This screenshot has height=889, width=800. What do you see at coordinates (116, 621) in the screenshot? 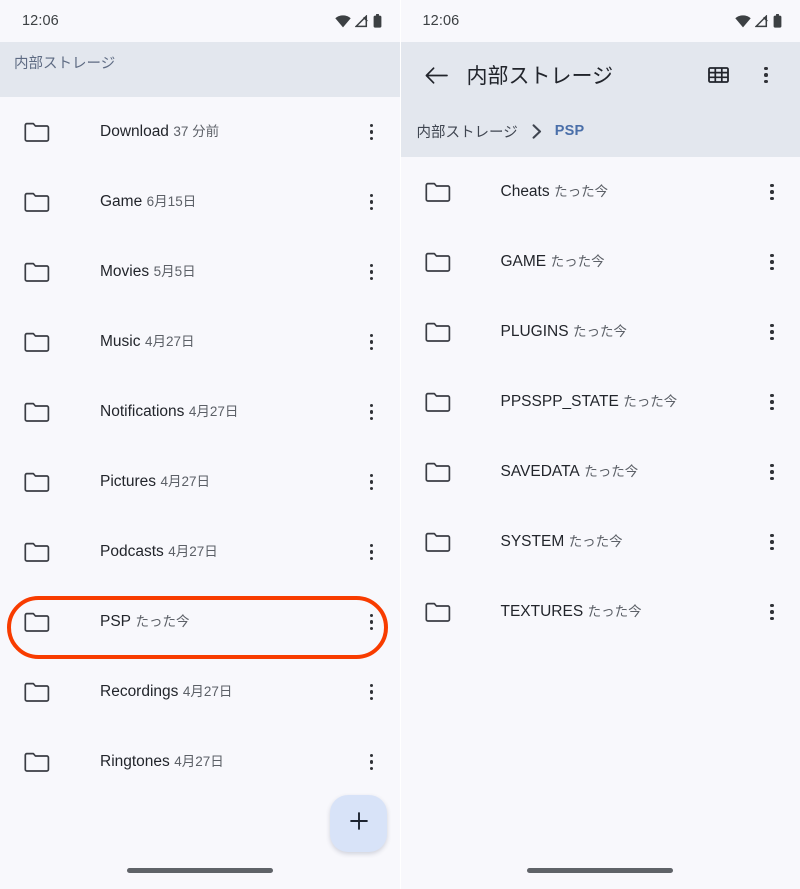
I see `list-item-title: PSP` at bounding box center [116, 621].